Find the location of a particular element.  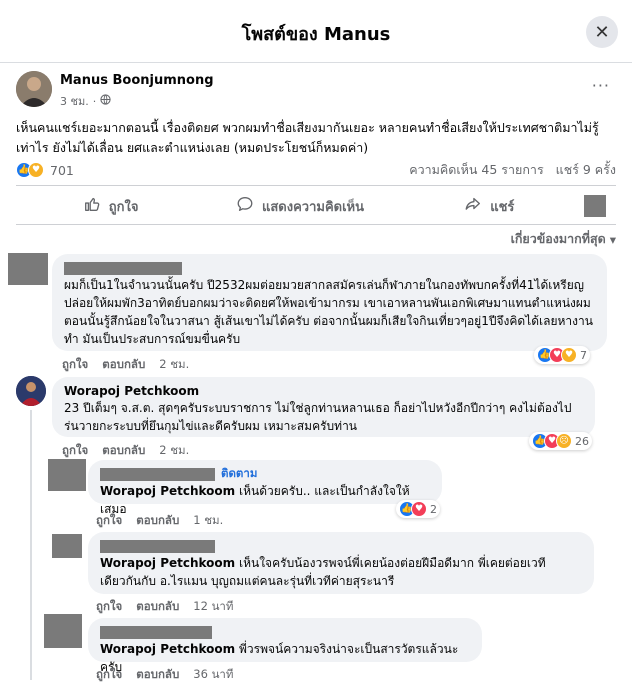

reaction-icons: 👍 ♥ is located at coordinates (30, 170).